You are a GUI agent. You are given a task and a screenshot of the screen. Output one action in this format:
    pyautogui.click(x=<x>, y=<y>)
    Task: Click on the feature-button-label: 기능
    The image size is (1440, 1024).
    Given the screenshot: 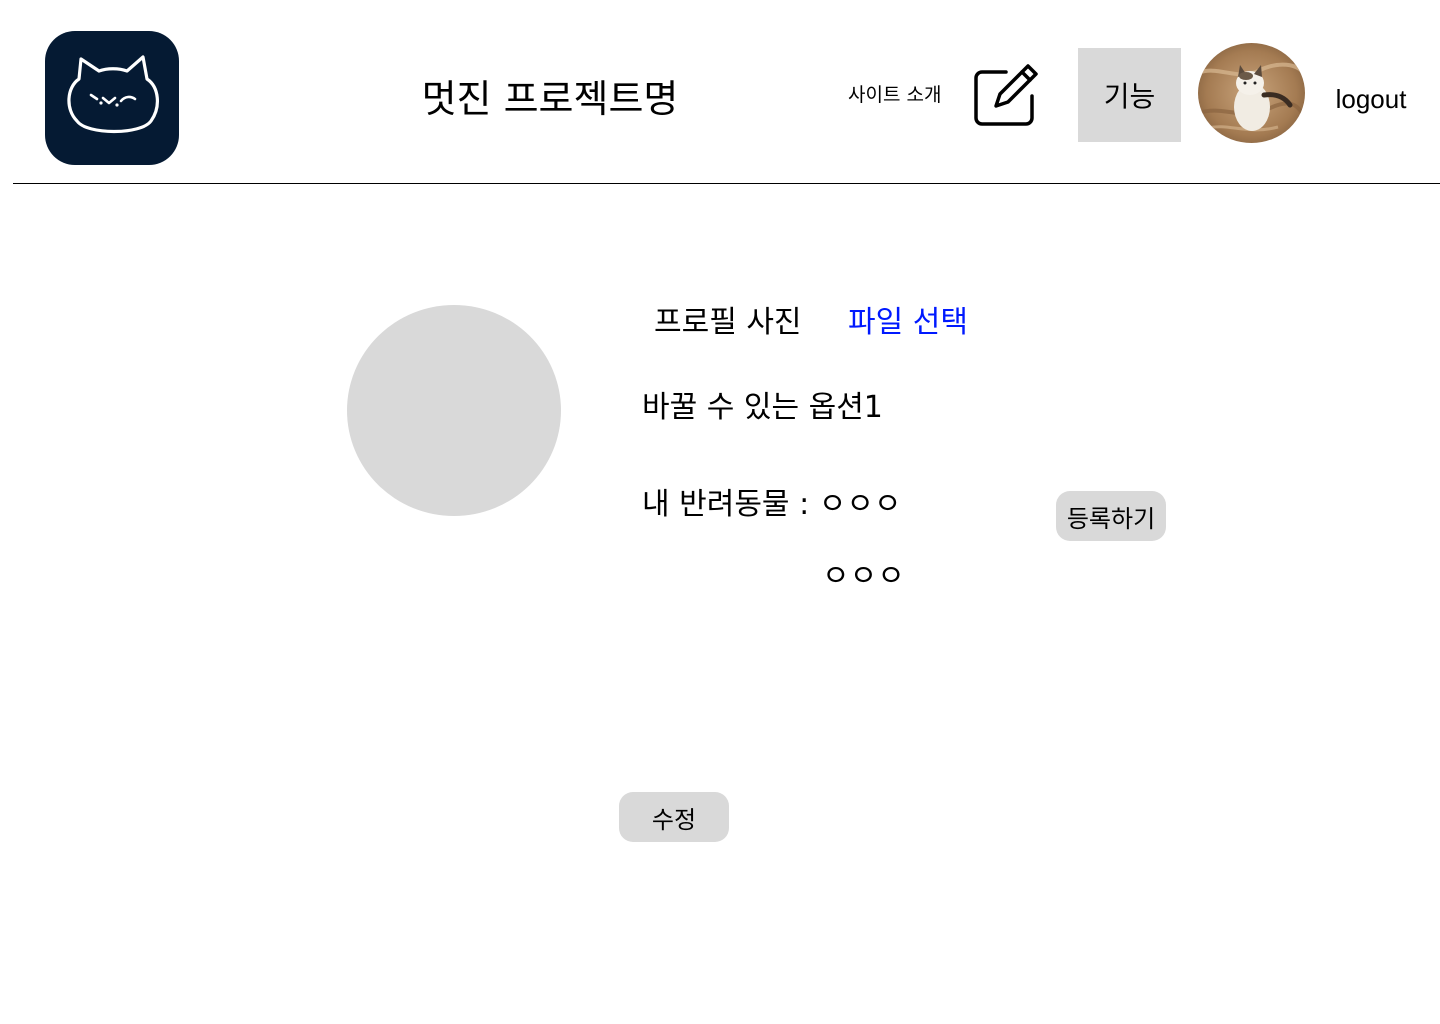 What is the action you would take?
    pyautogui.click(x=1129, y=96)
    